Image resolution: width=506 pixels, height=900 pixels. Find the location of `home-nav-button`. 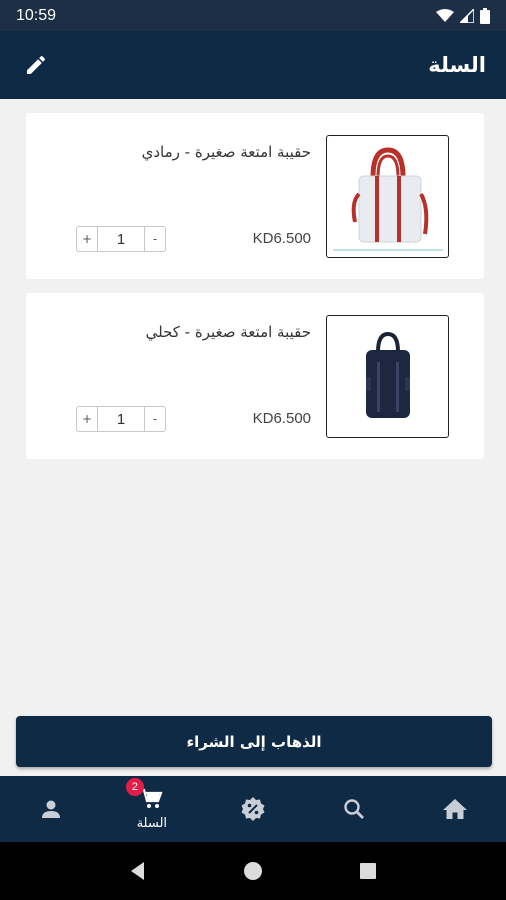

home-nav-button is located at coordinates (253, 871).